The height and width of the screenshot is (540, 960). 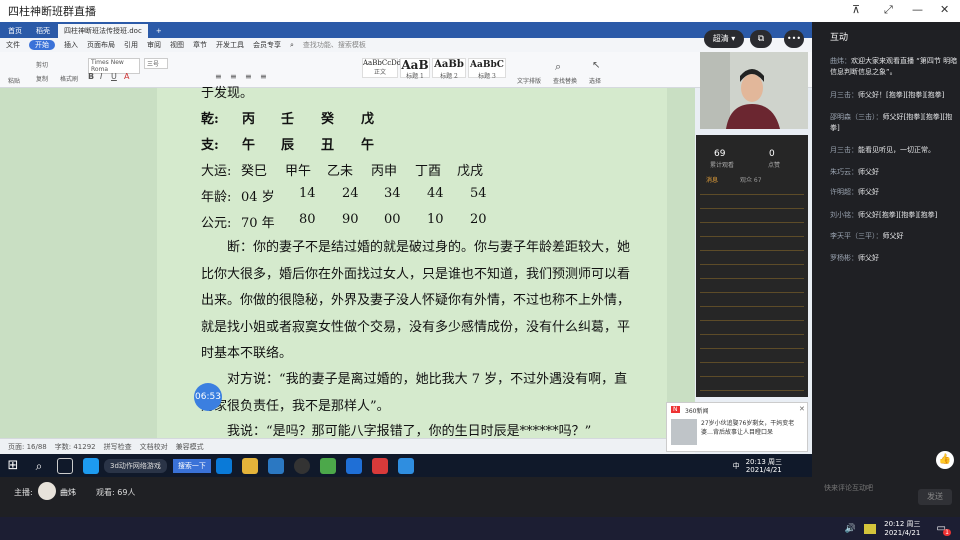 I want to click on format-painter-button: 格式刷, so click(x=69, y=78).